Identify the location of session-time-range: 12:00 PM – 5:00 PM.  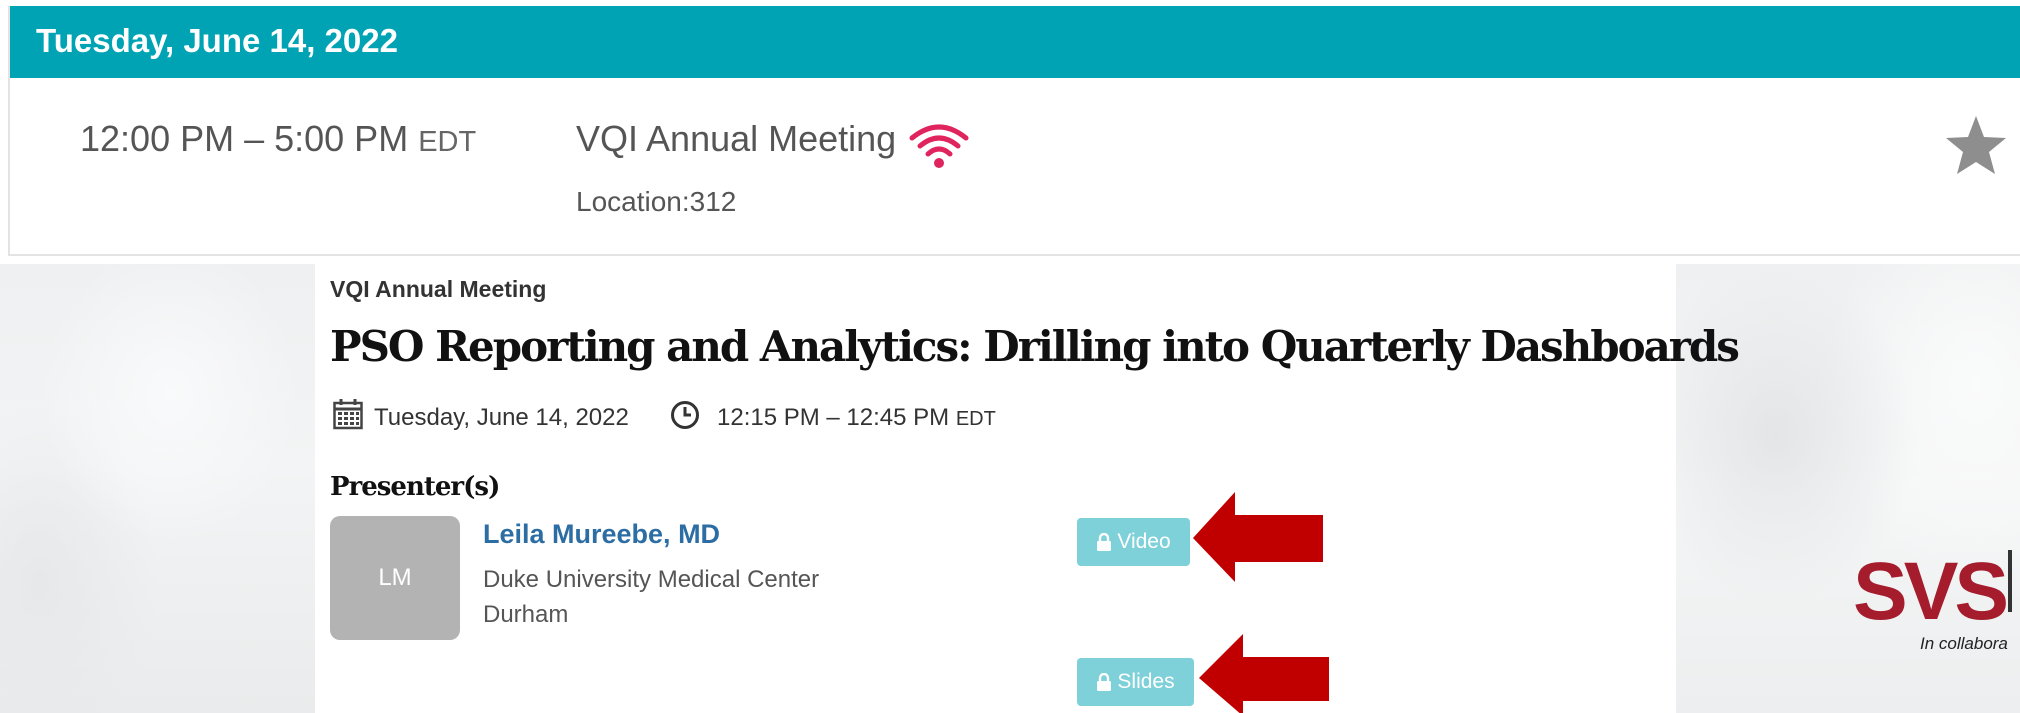
(244, 138).